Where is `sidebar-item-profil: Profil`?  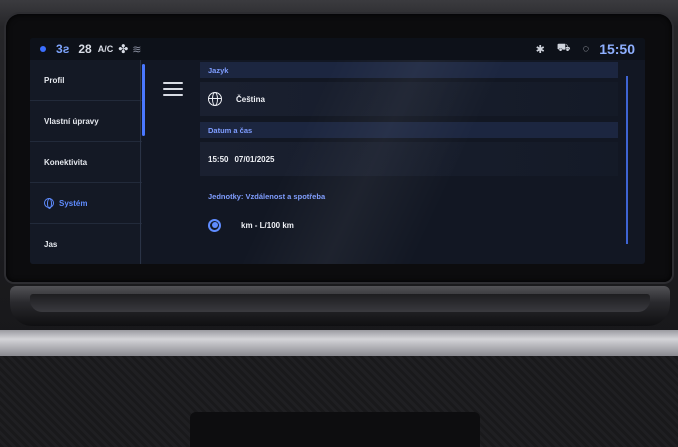 sidebar-item-profil: Profil is located at coordinates (86, 80).